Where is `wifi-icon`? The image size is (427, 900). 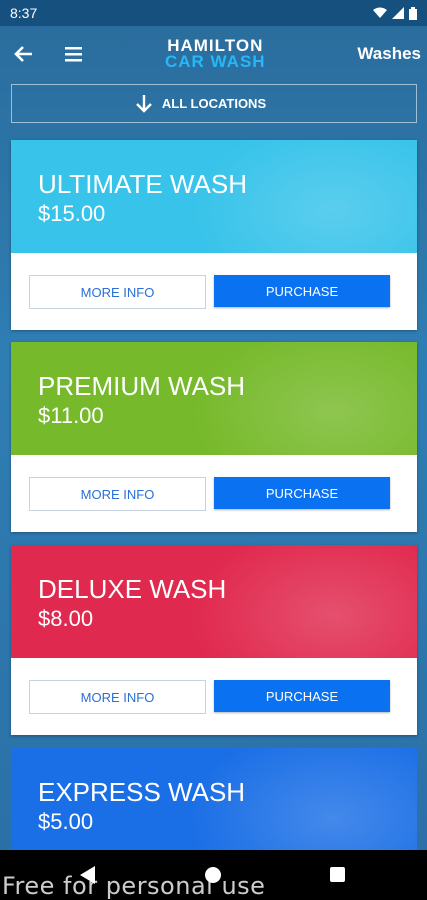 wifi-icon is located at coordinates (380, 12).